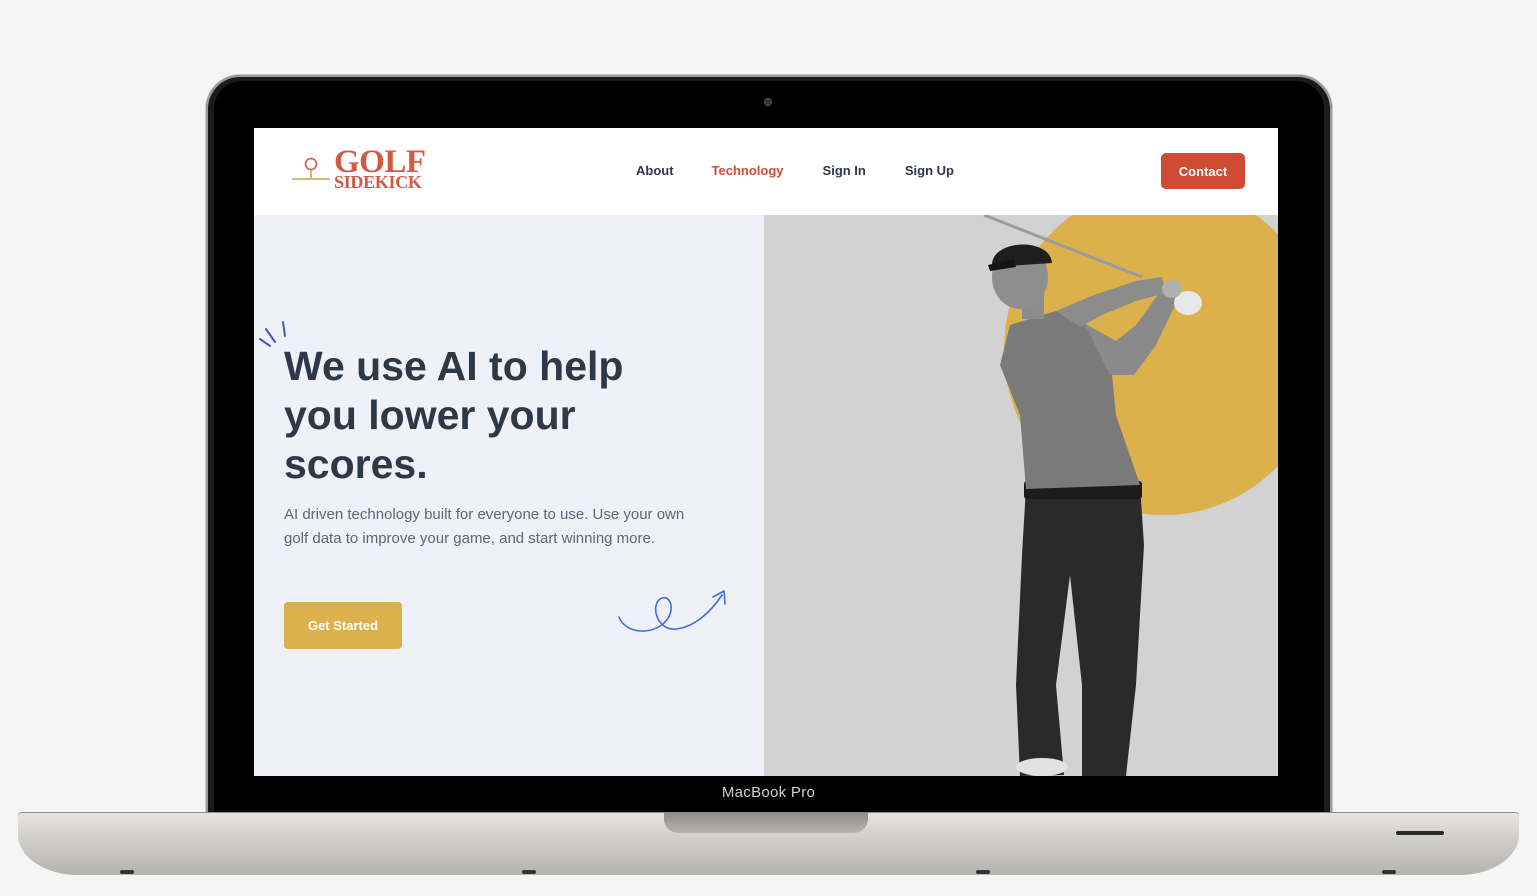 The height and width of the screenshot is (896, 1537). What do you see at coordinates (929, 170) in the screenshot?
I see `nav-item-sign-up: Sign Up` at bounding box center [929, 170].